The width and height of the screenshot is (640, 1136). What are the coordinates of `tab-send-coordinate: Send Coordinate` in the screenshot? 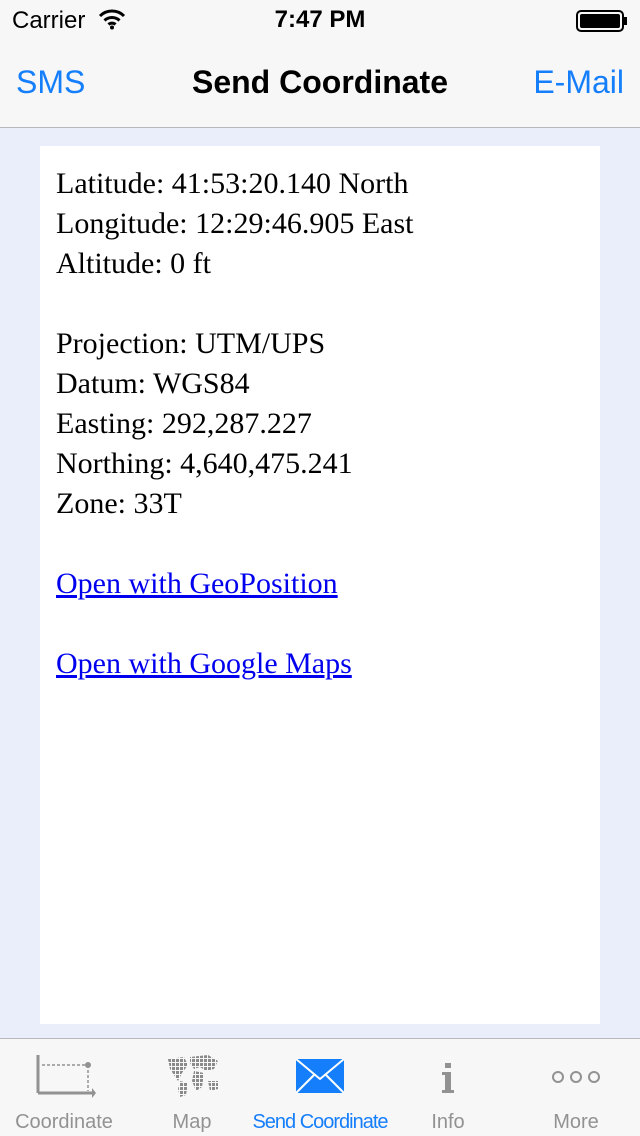 It's located at (320, 1087).